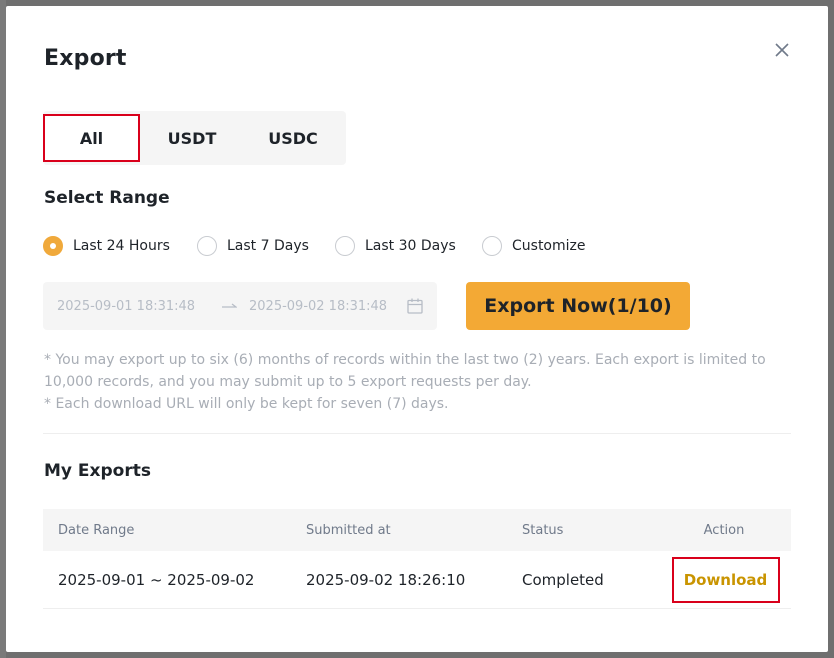  I want to click on cell-status: Completed, so click(563, 579).